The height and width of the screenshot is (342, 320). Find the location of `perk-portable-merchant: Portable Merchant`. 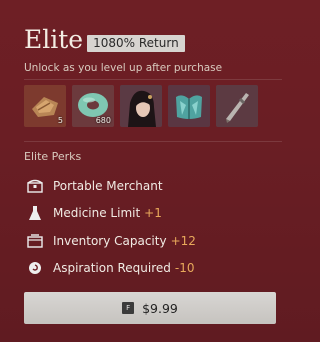

perk-portable-merchant: Portable Merchant is located at coordinates (111, 186).